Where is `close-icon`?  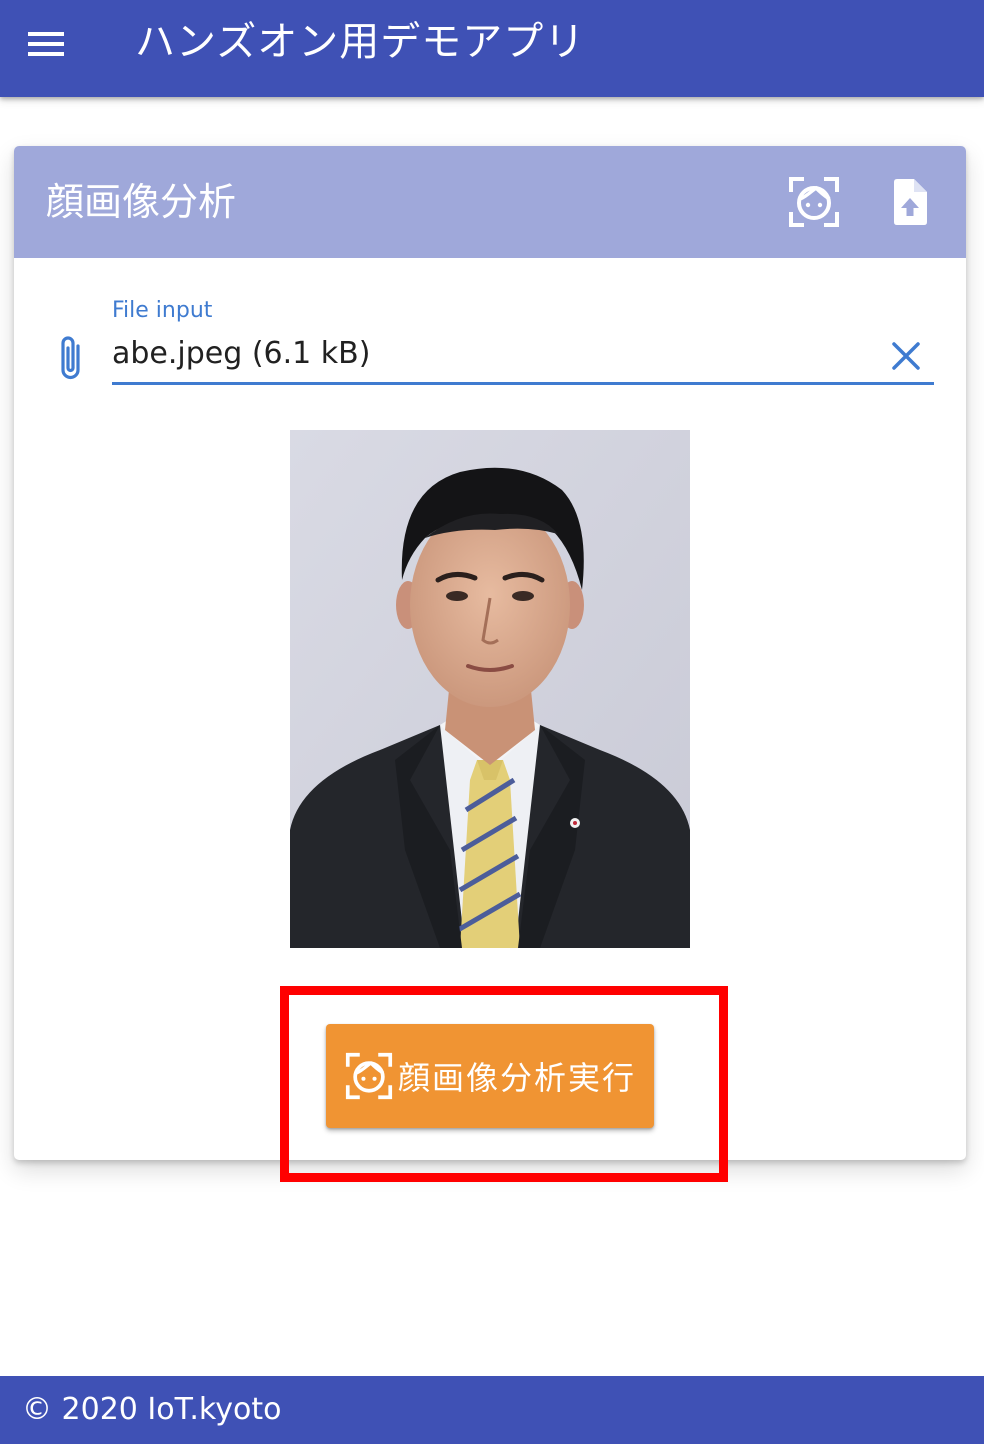 close-icon is located at coordinates (906, 356).